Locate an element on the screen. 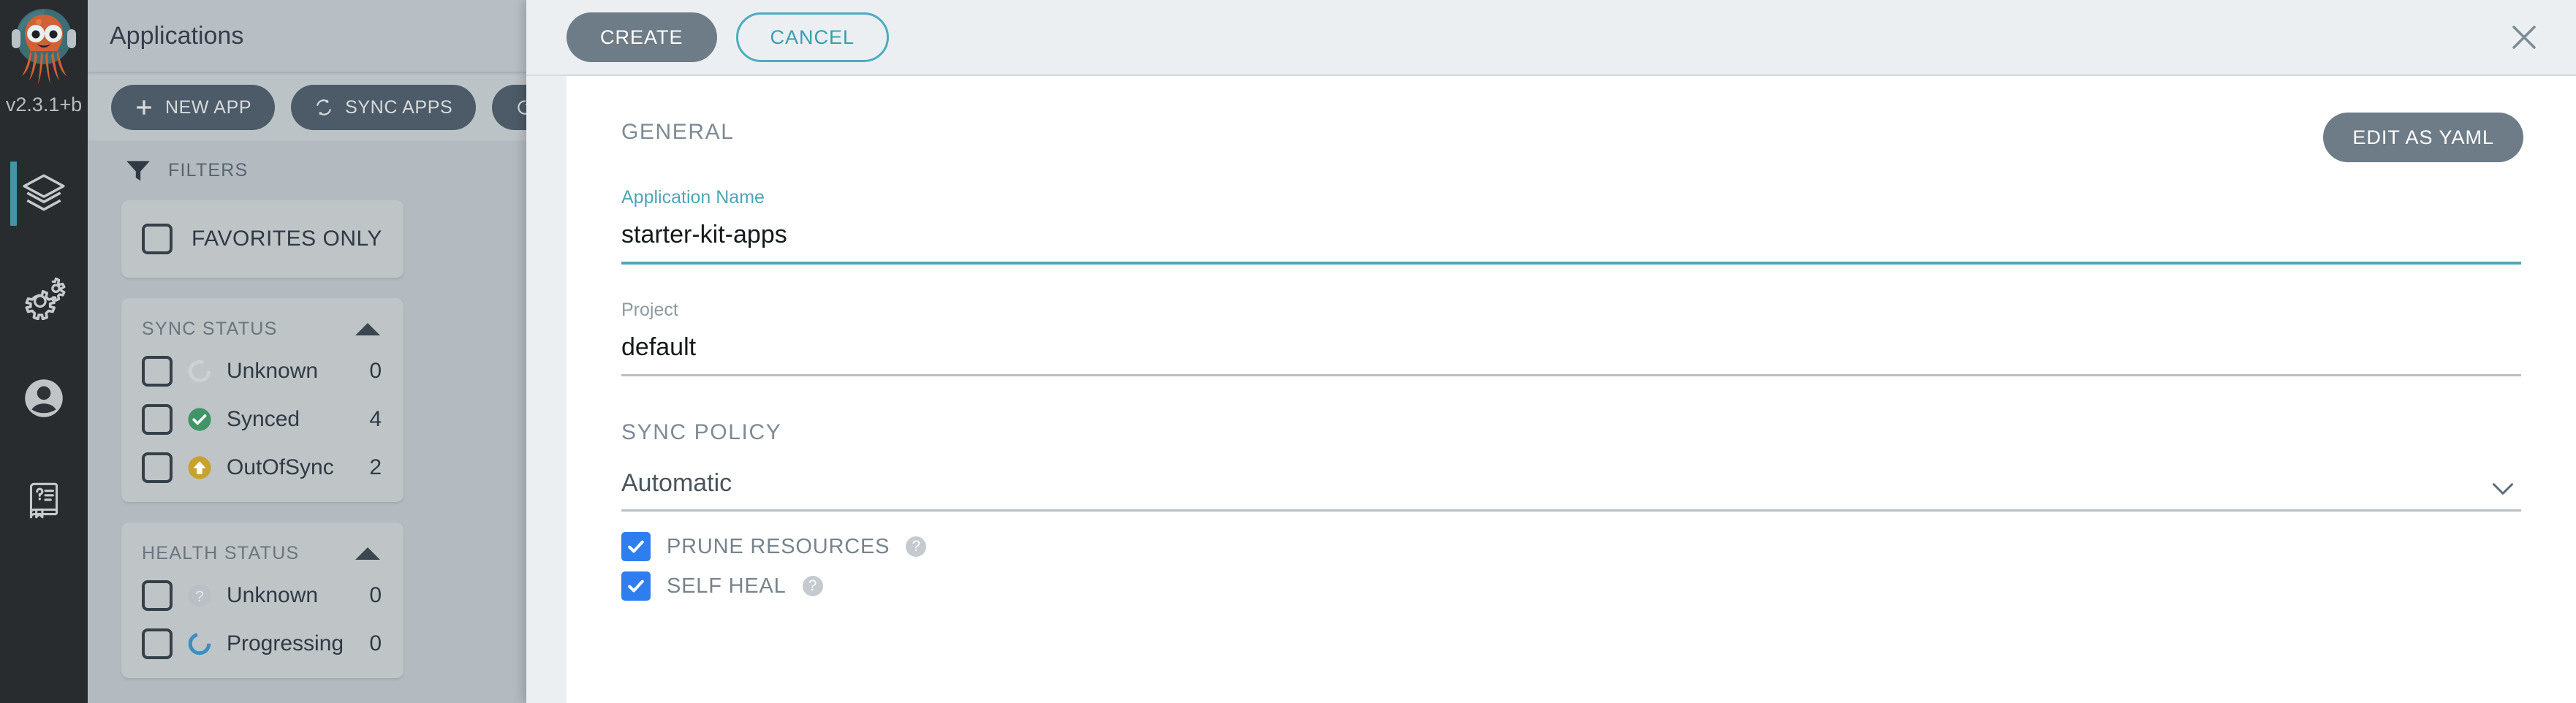 The width and height of the screenshot is (2576, 703). edit-as-yaml-button: EDIT AS YAML is located at coordinates (2423, 137).